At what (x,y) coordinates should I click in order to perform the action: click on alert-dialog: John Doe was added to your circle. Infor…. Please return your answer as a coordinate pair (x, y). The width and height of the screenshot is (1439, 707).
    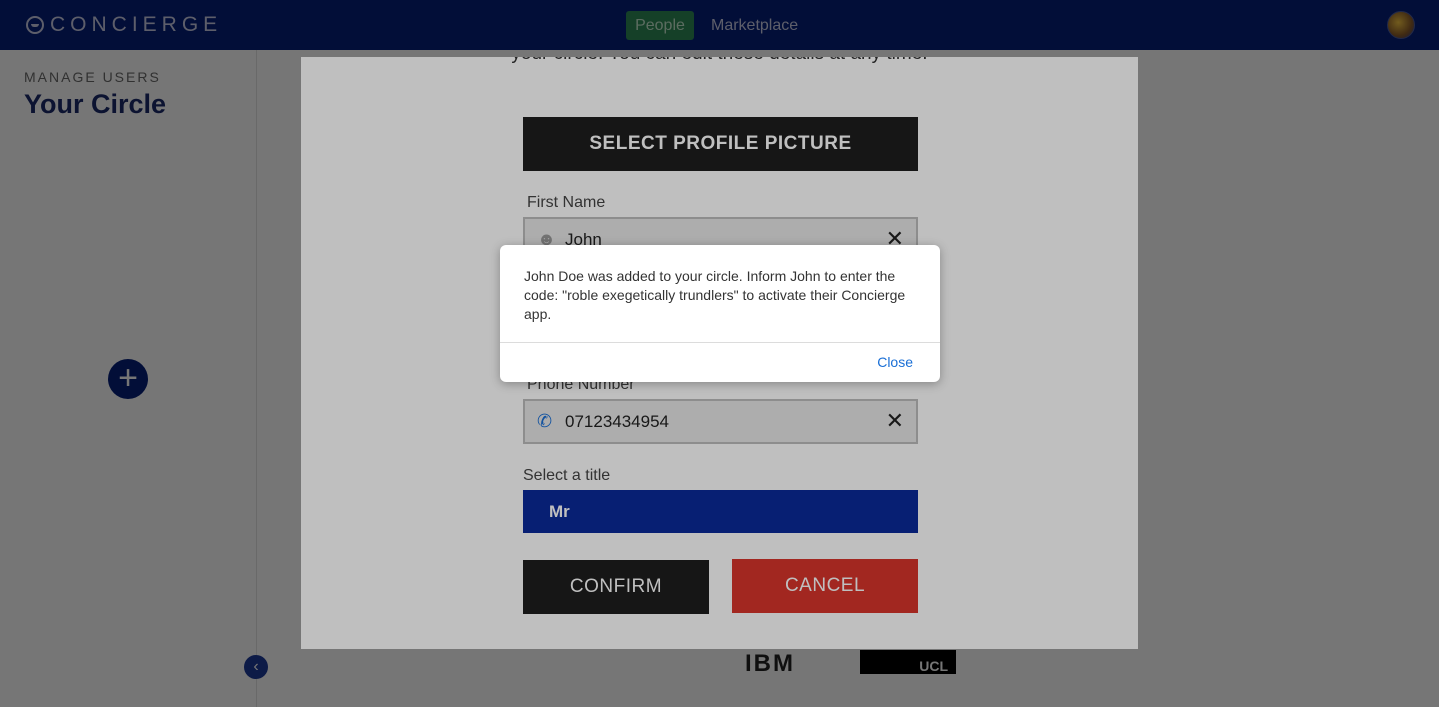
    Looking at the image, I should click on (720, 313).